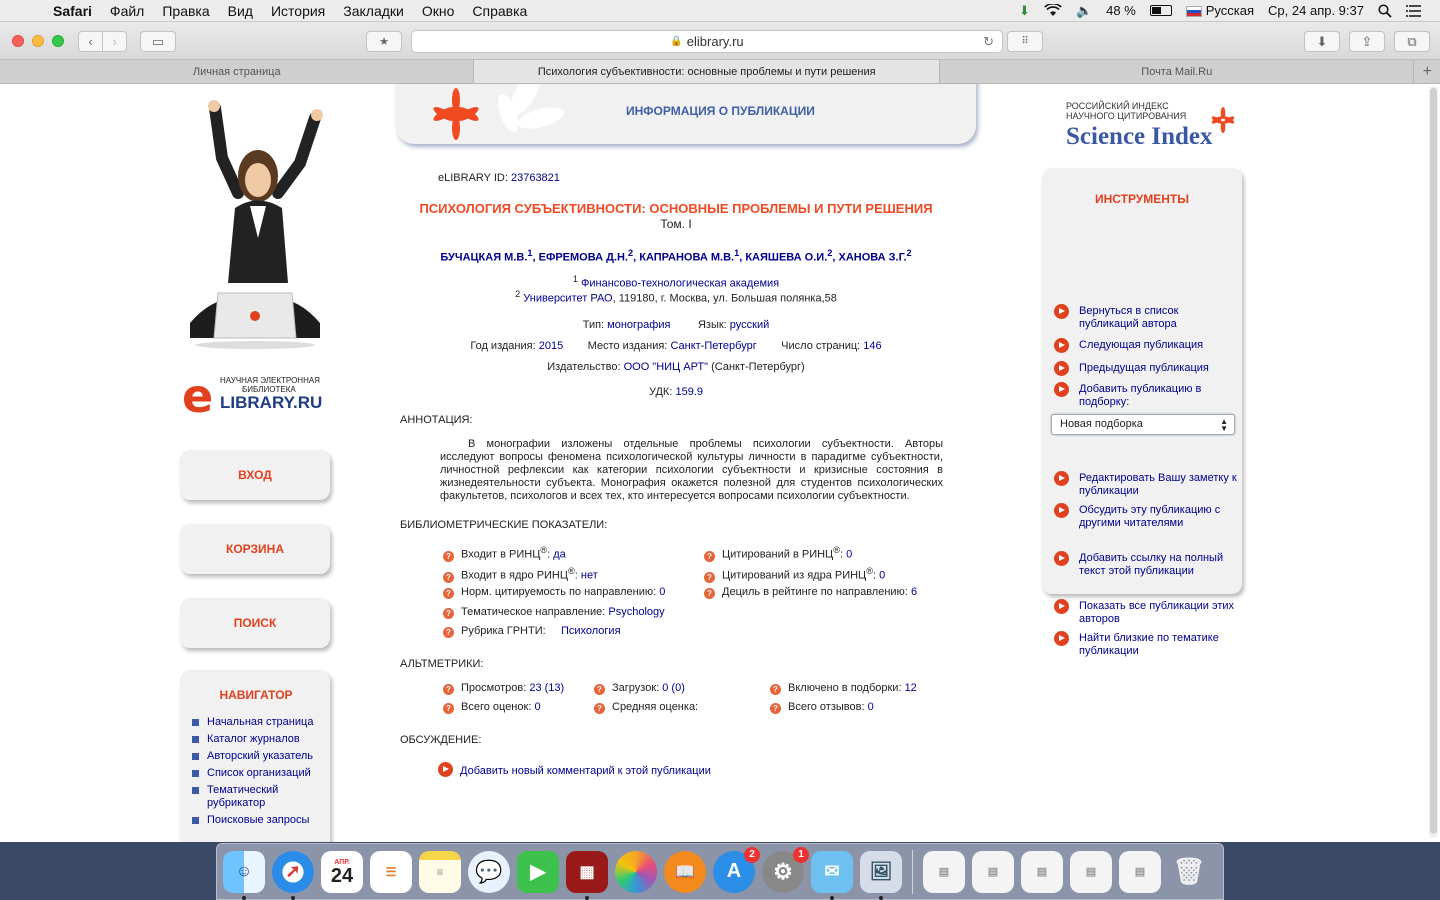  Describe the element at coordinates (1412, 41) in the screenshot. I see `tabs-overview-button: ⧉` at that location.